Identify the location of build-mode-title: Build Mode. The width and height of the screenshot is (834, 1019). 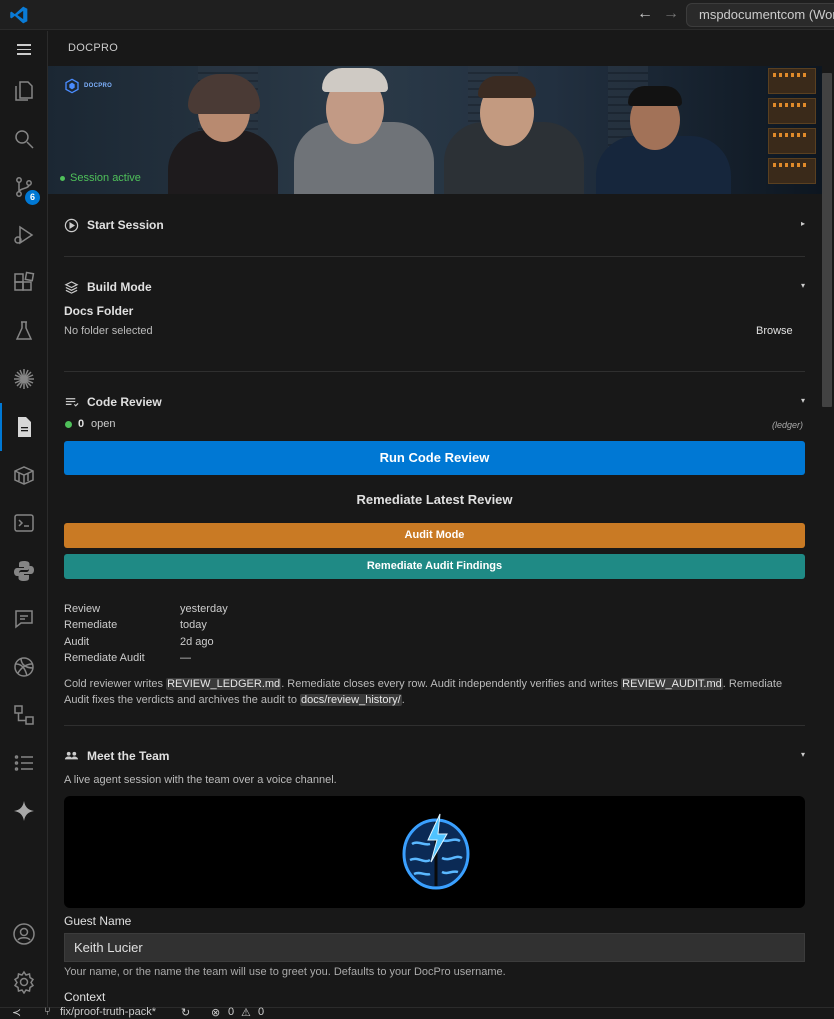
(119, 287).